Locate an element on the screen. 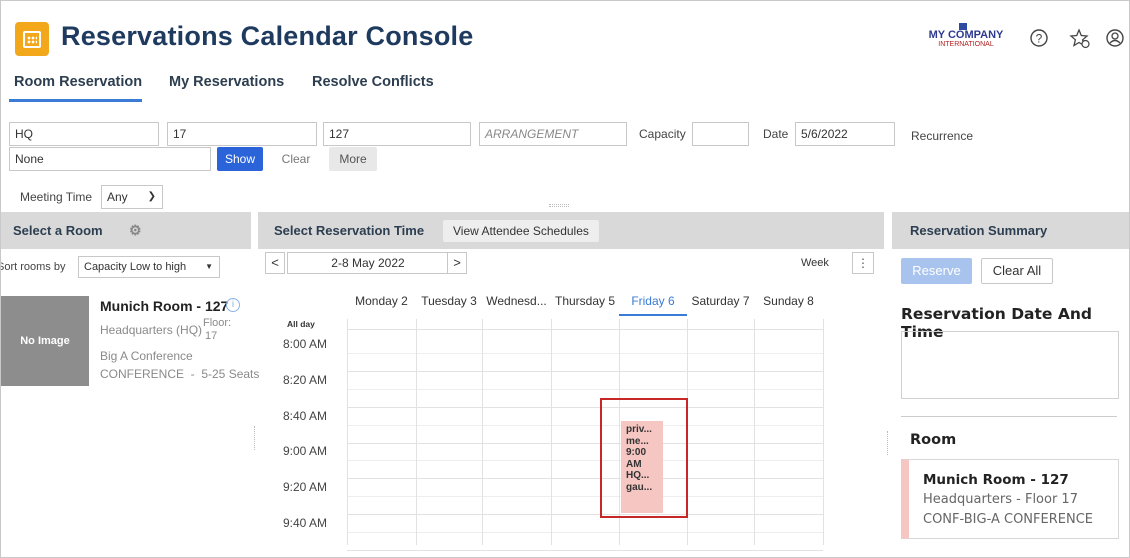  logo-line2: INTERNATIONAL is located at coordinates (966, 44).